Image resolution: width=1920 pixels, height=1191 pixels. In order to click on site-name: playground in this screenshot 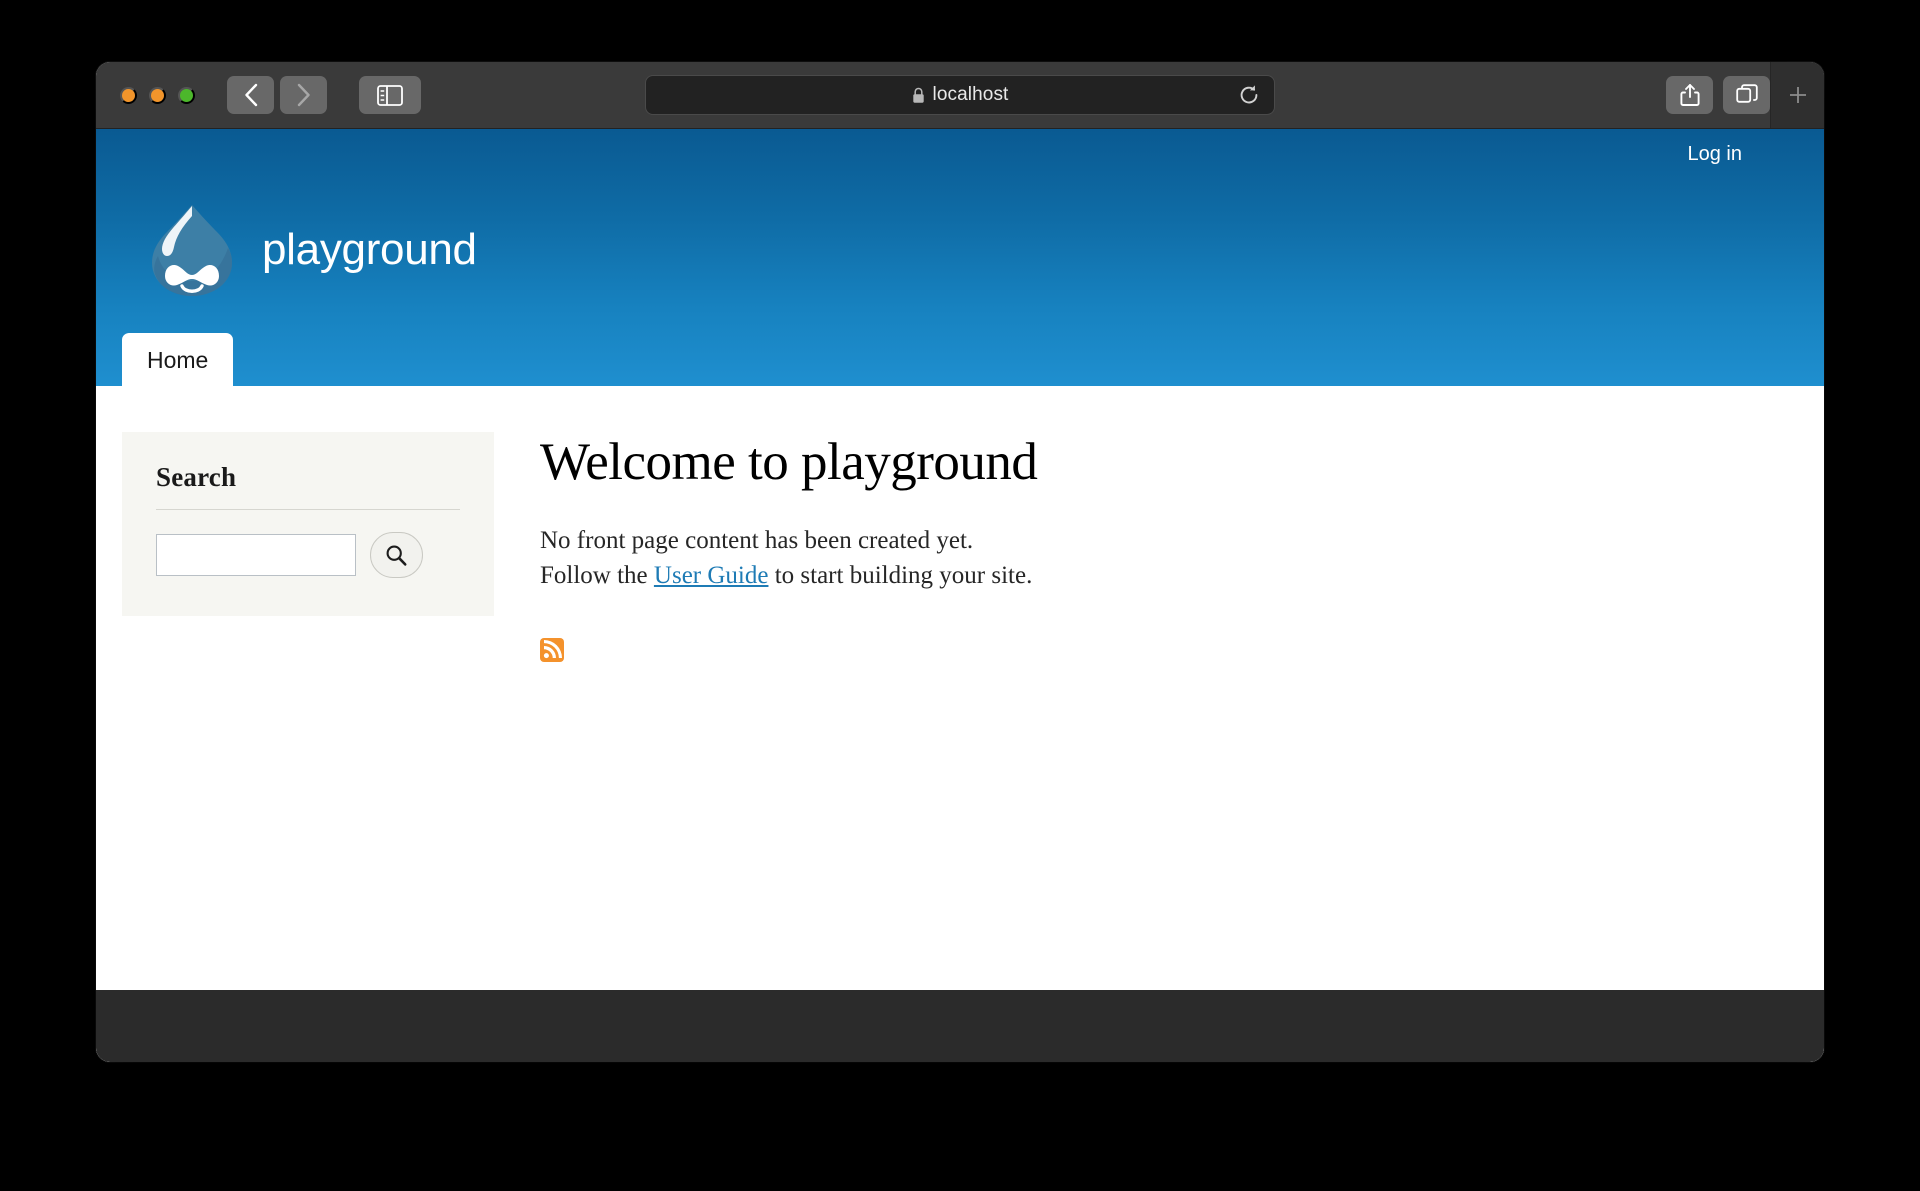, I will do `click(369, 249)`.